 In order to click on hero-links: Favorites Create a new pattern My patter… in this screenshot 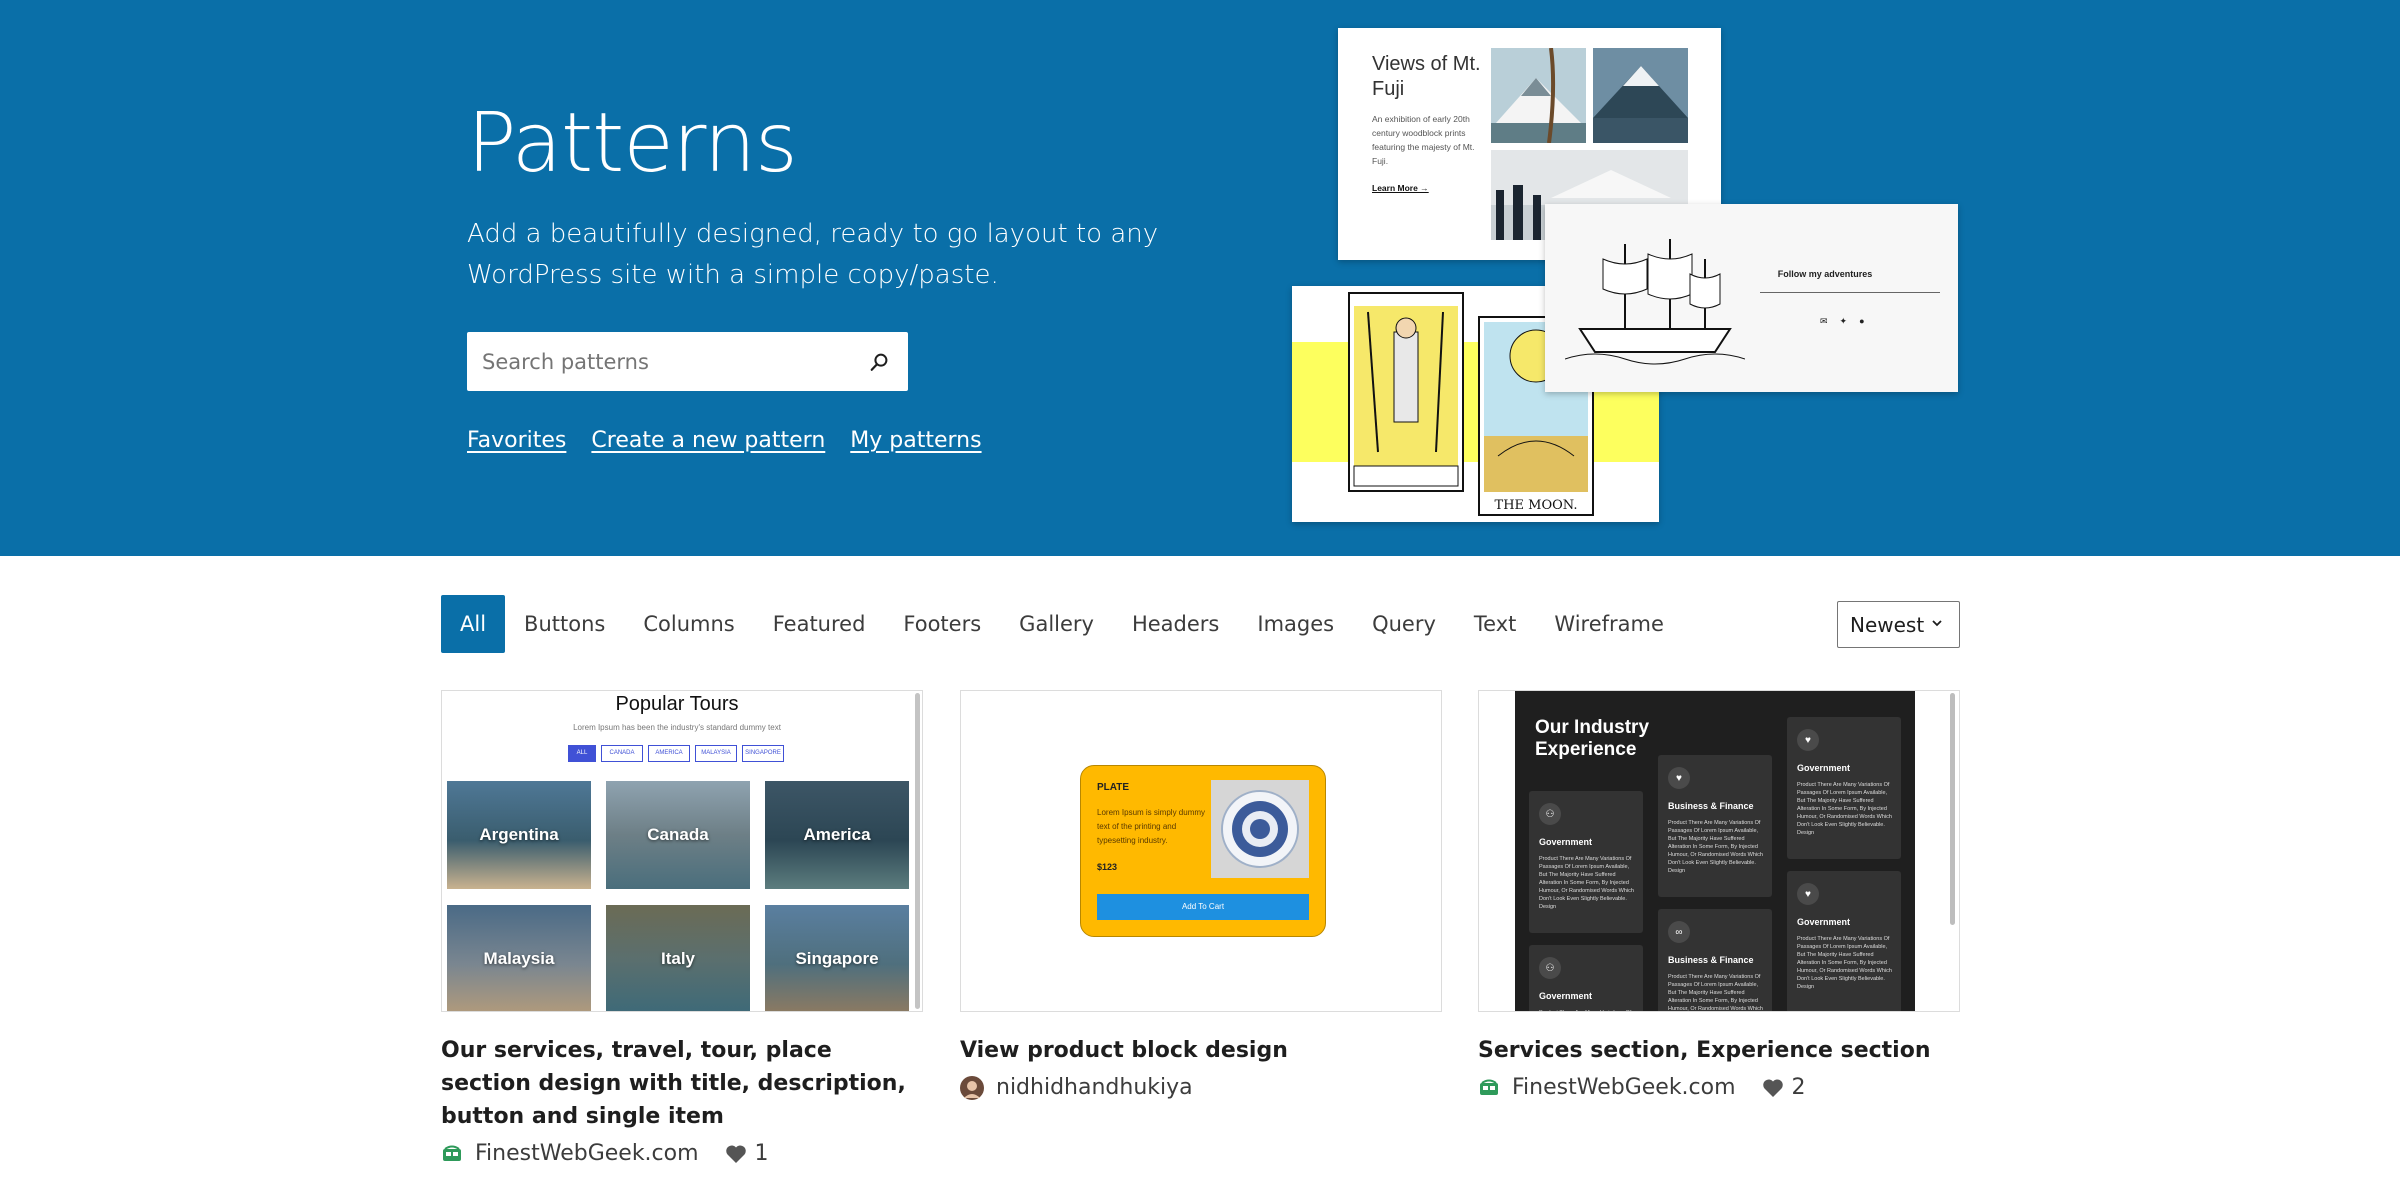, I will do `click(724, 440)`.